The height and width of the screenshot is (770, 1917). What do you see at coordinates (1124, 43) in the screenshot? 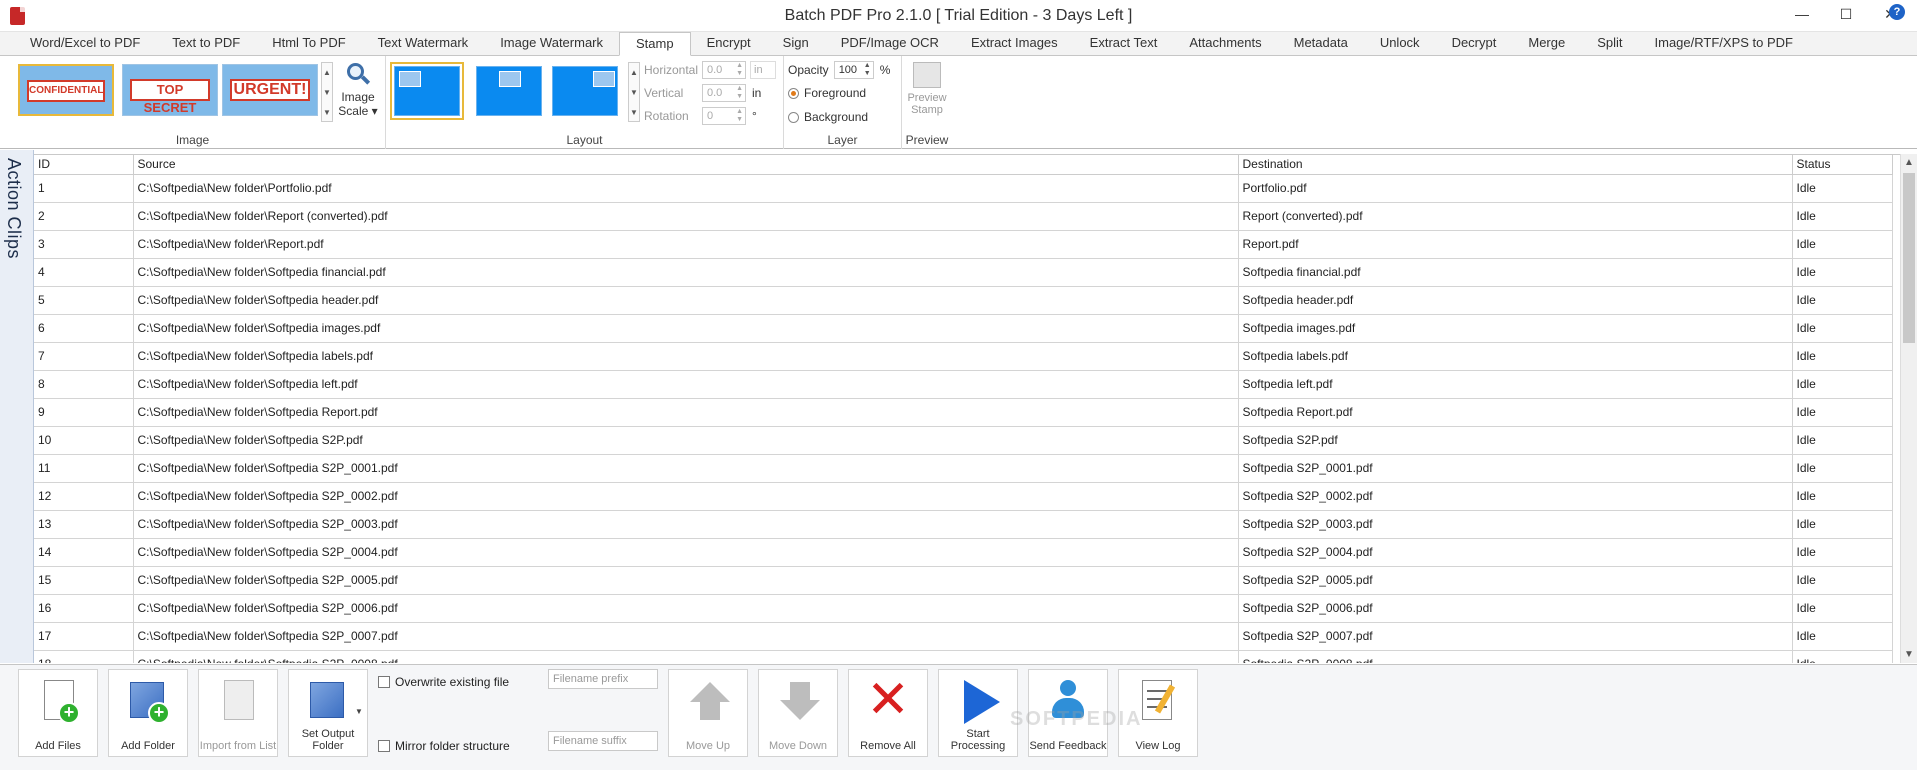
I see `tab-extract-text: Extract Text` at bounding box center [1124, 43].